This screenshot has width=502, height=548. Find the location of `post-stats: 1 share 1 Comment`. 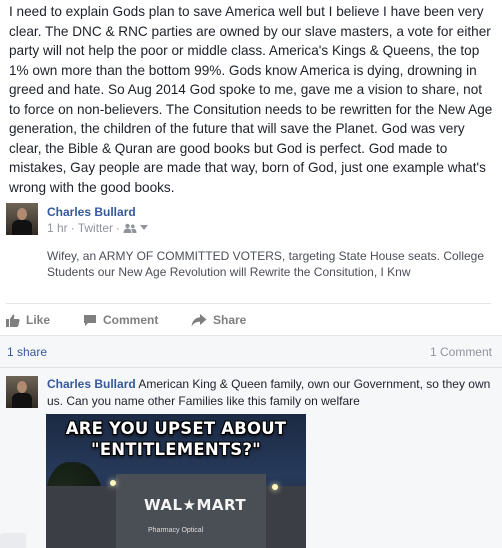

post-stats: 1 share 1 Comment is located at coordinates (251, 351).